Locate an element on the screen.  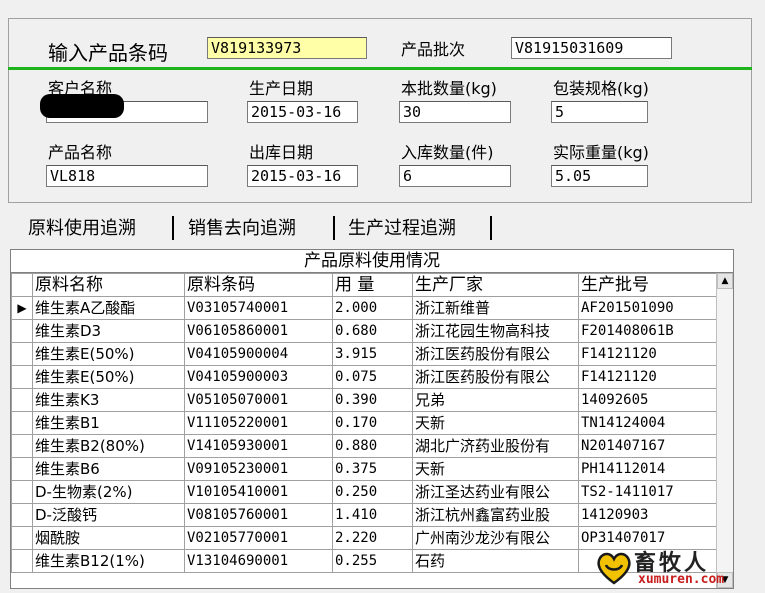
material-code-cell: V10105410001 is located at coordinates (258, 492).